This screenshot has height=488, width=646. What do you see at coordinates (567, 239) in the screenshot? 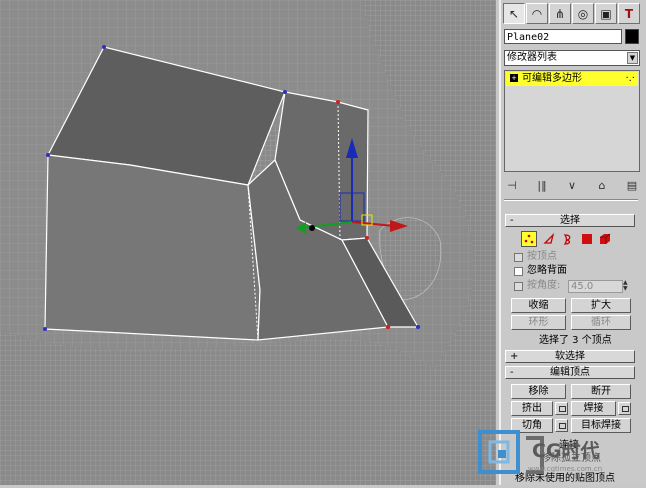
I see `border-mode-icon` at bounding box center [567, 239].